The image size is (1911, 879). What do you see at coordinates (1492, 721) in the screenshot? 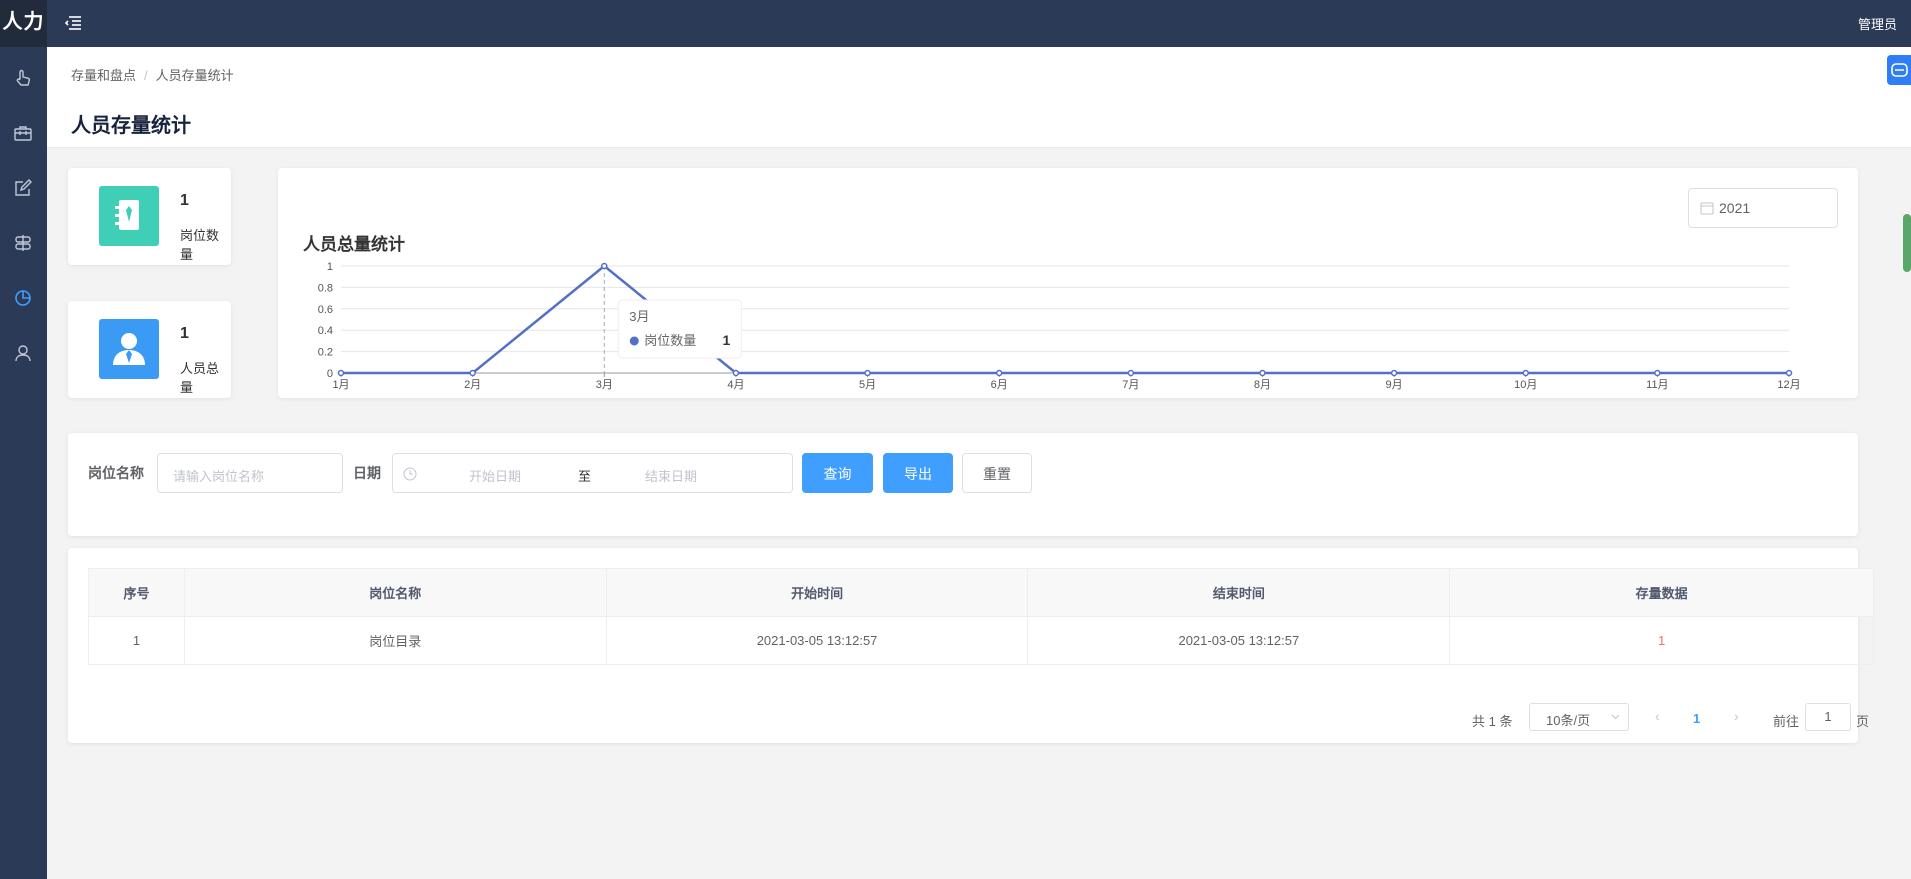
I see `pagination-total: 共 1 条` at bounding box center [1492, 721].